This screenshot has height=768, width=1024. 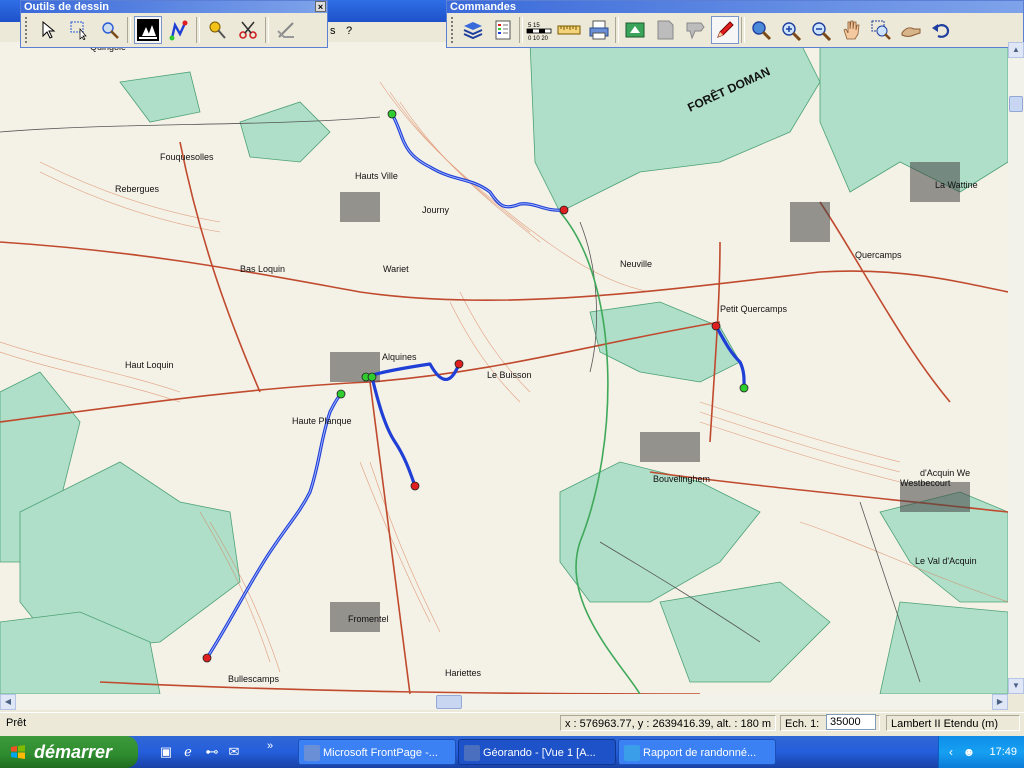 What do you see at coordinates (802, 724) in the screenshot?
I see `scale-label: Ech. 1:` at bounding box center [802, 724].